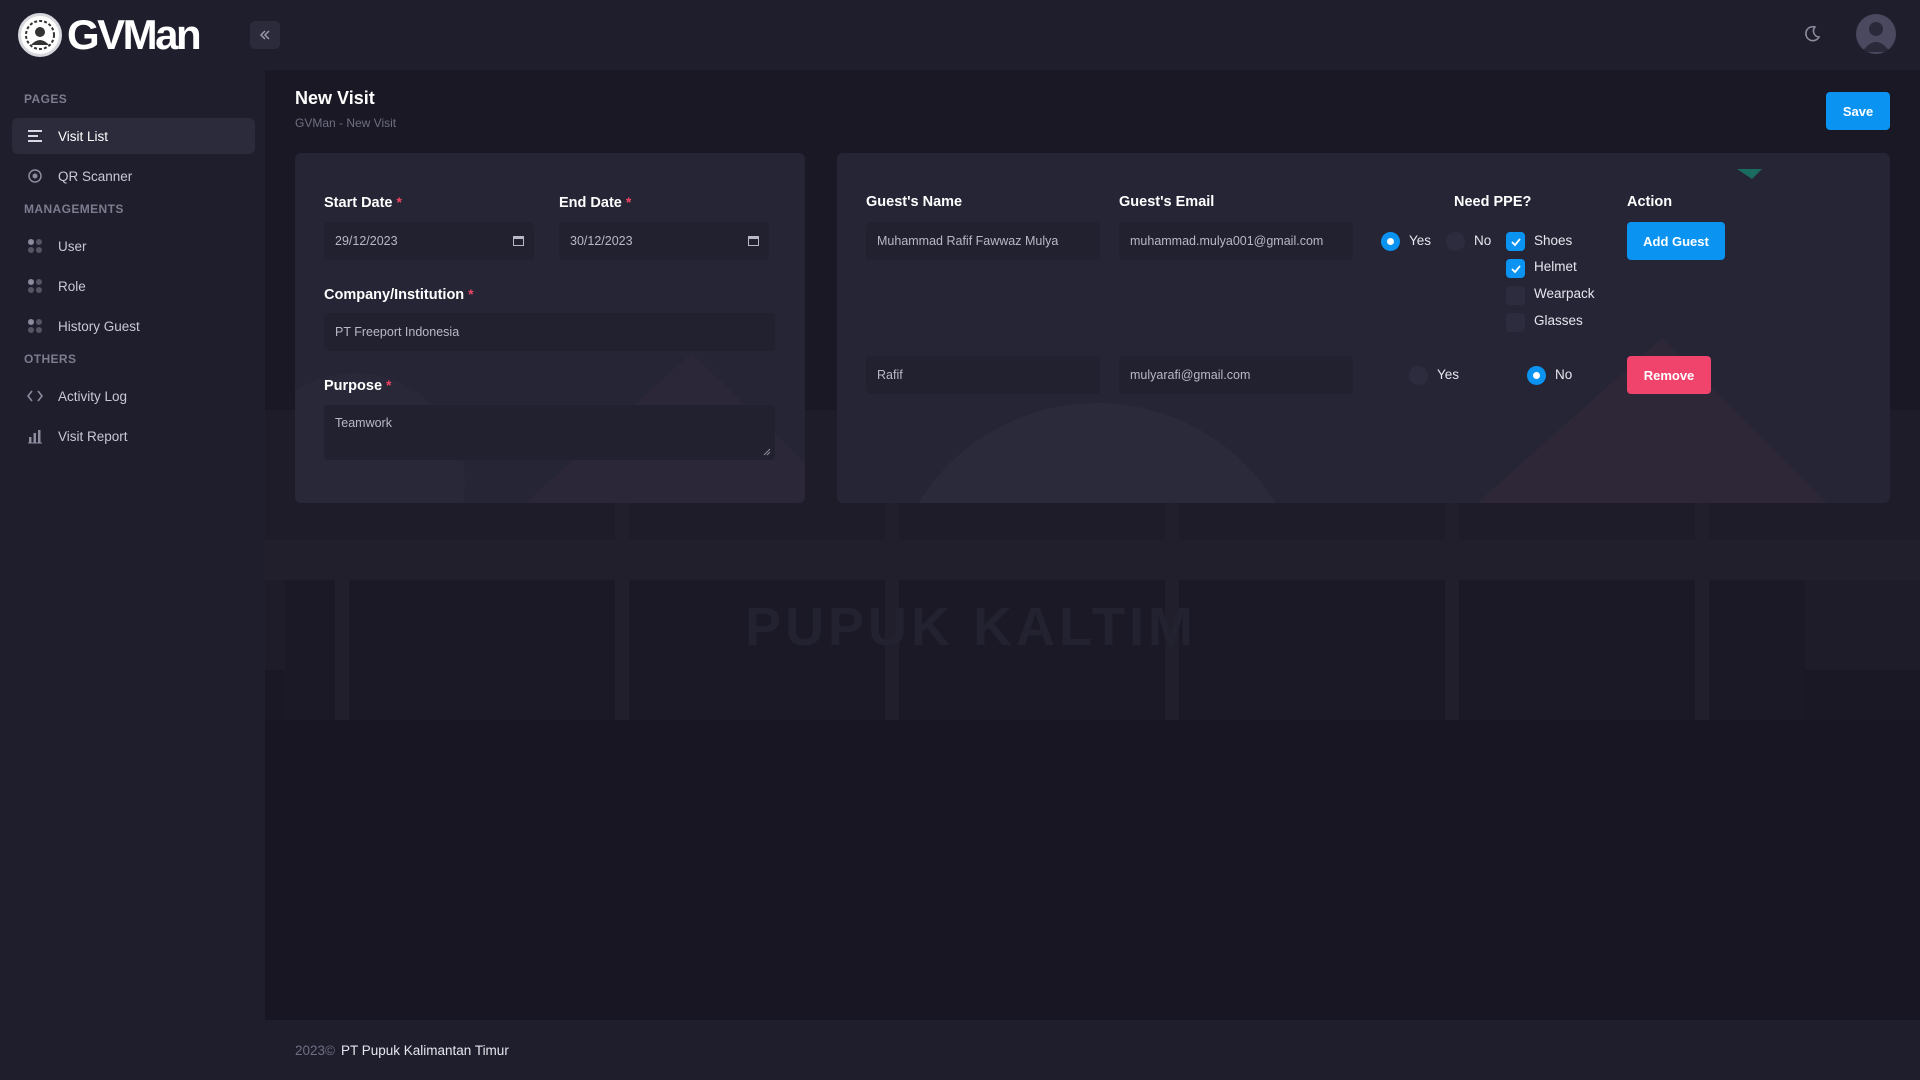 This screenshot has height=1080, width=1920. What do you see at coordinates (960, 35) in the screenshot?
I see `topbar: GVMan` at bounding box center [960, 35].